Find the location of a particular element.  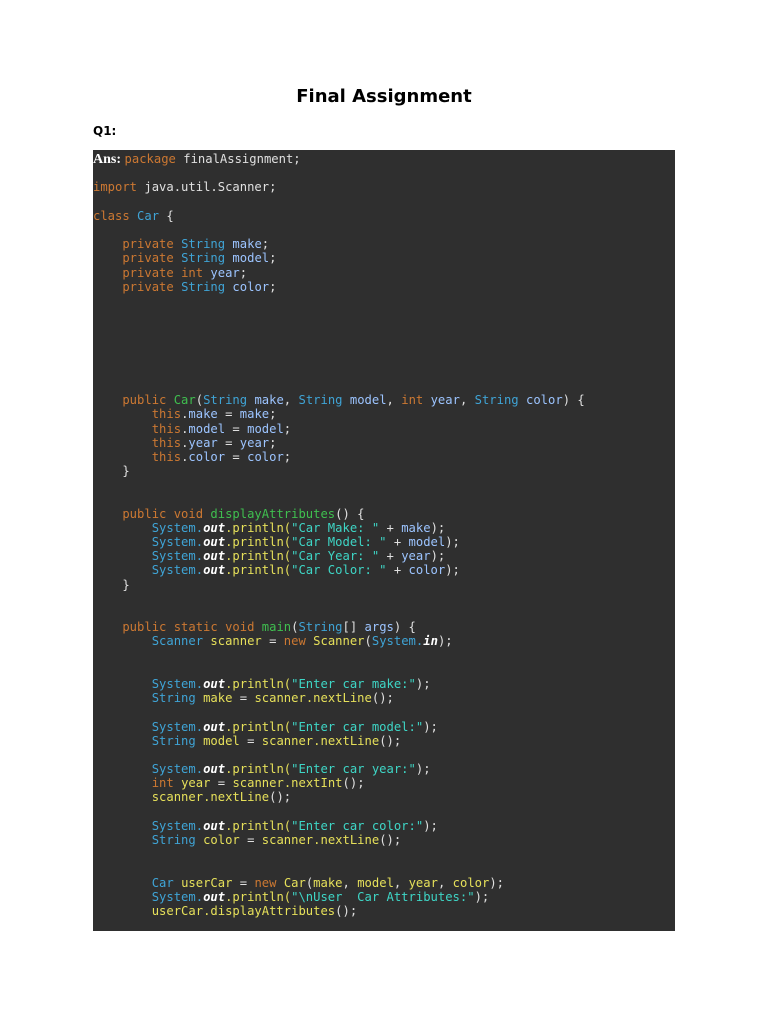

code-token: } is located at coordinates (111, 584).